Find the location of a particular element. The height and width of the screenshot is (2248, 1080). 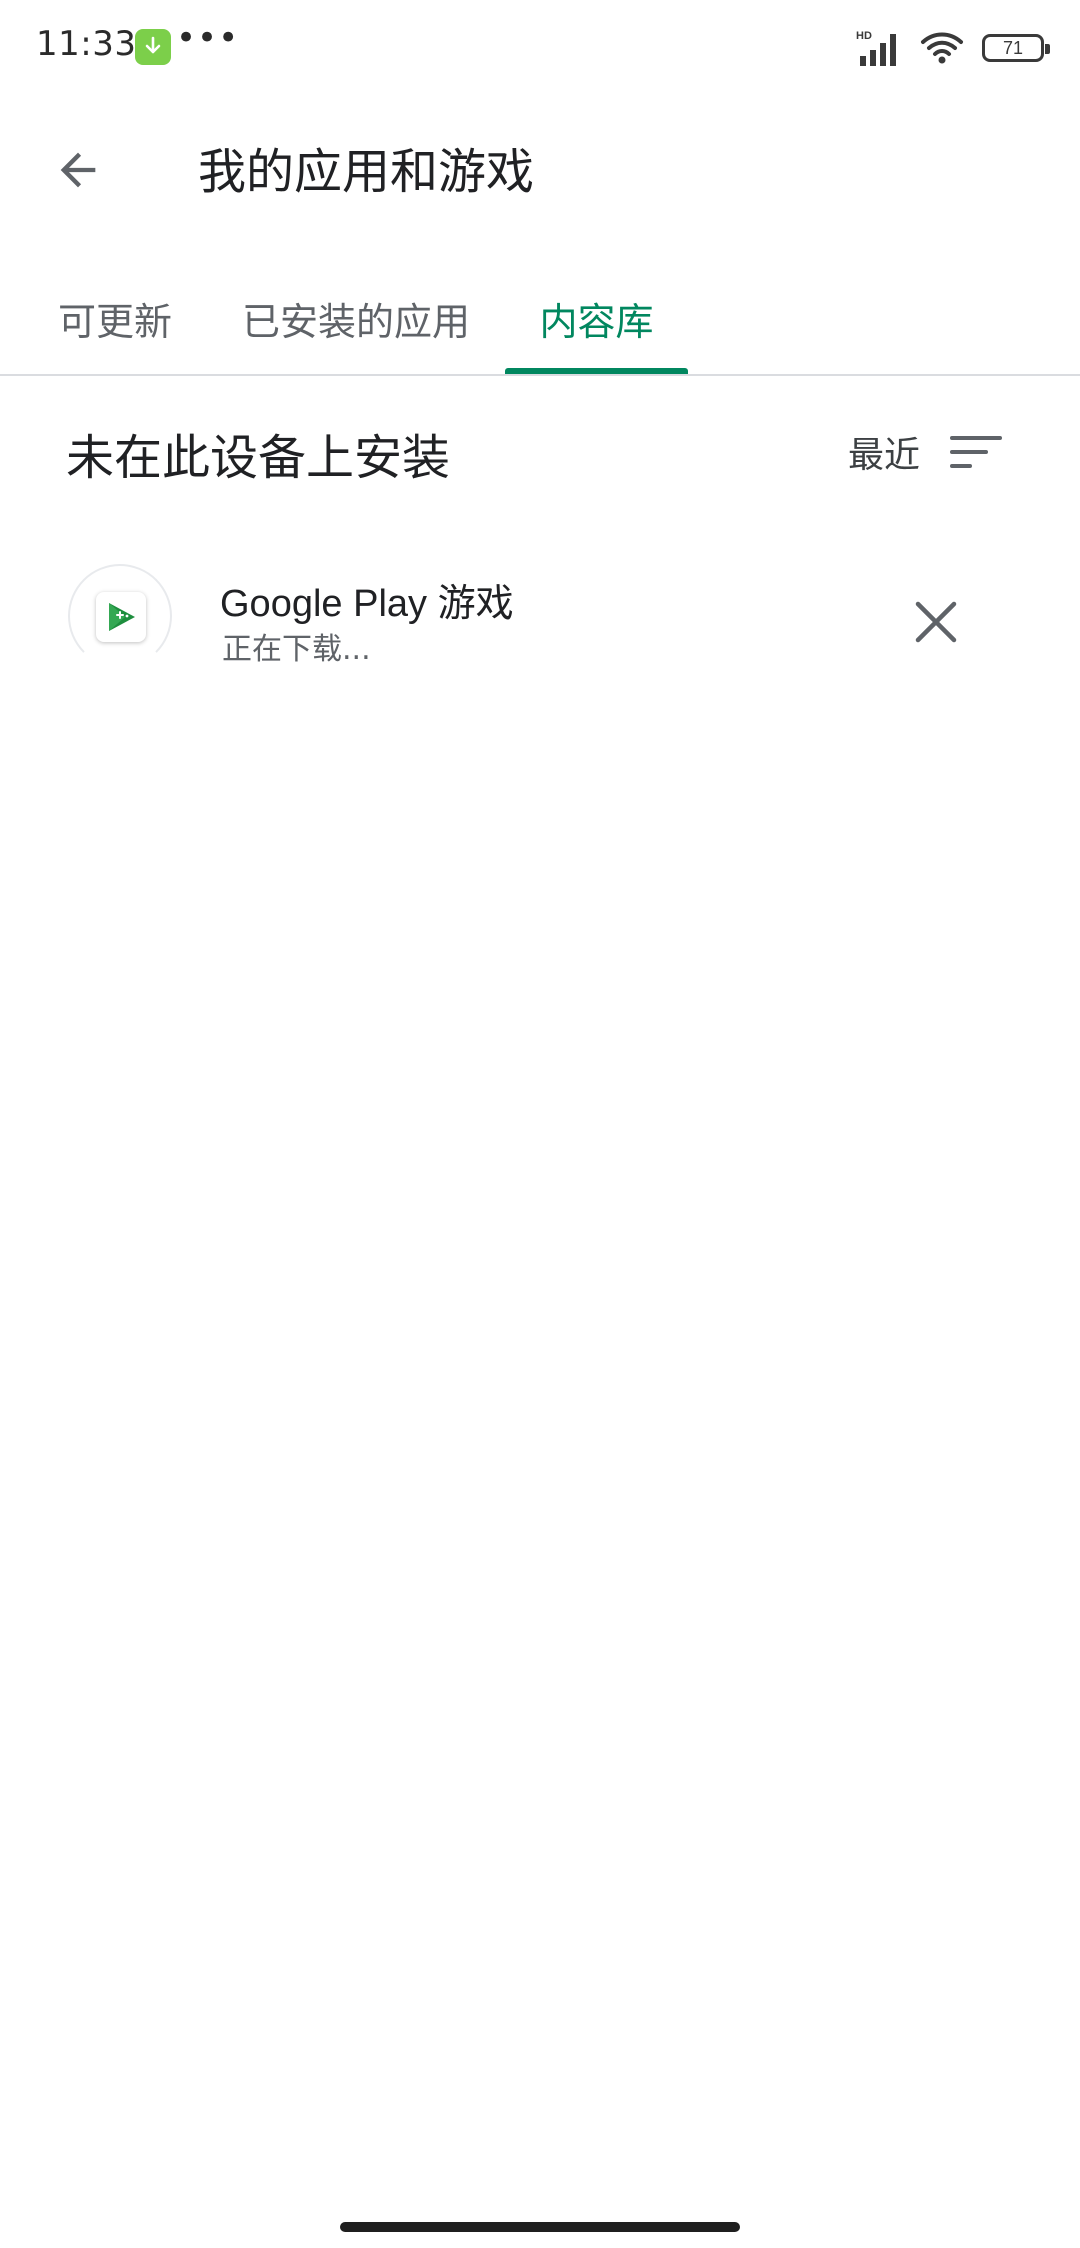

tabs-divider is located at coordinates (540, 375).